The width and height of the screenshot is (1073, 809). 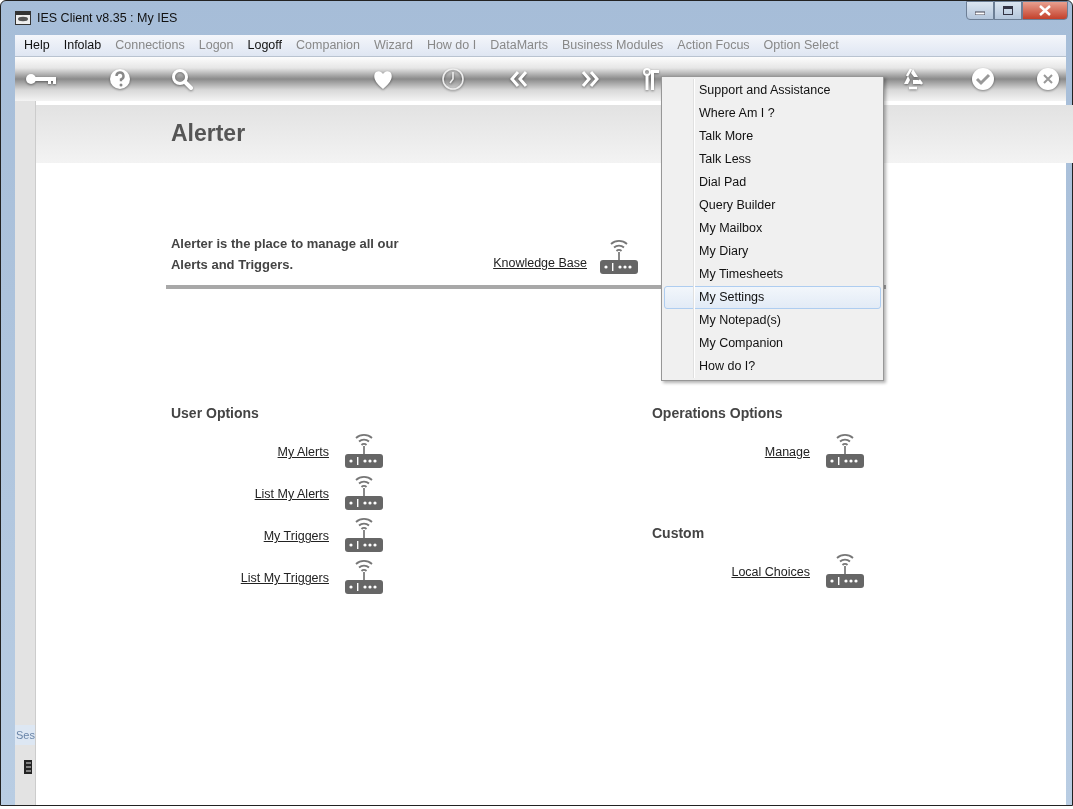 What do you see at coordinates (208, 134) in the screenshot?
I see `page-title: Alerter` at bounding box center [208, 134].